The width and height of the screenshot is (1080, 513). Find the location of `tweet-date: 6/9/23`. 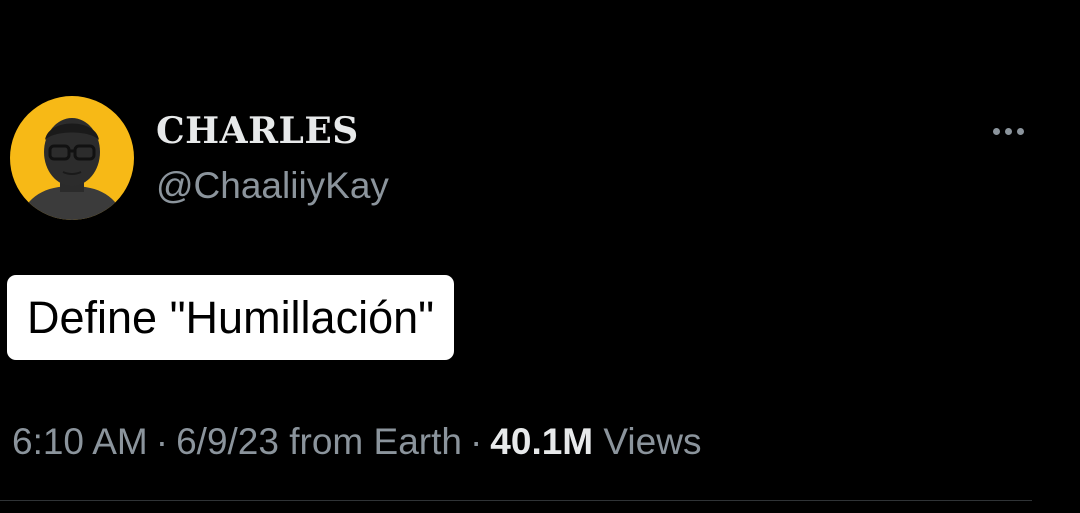

tweet-date: 6/9/23 is located at coordinates (227, 441).